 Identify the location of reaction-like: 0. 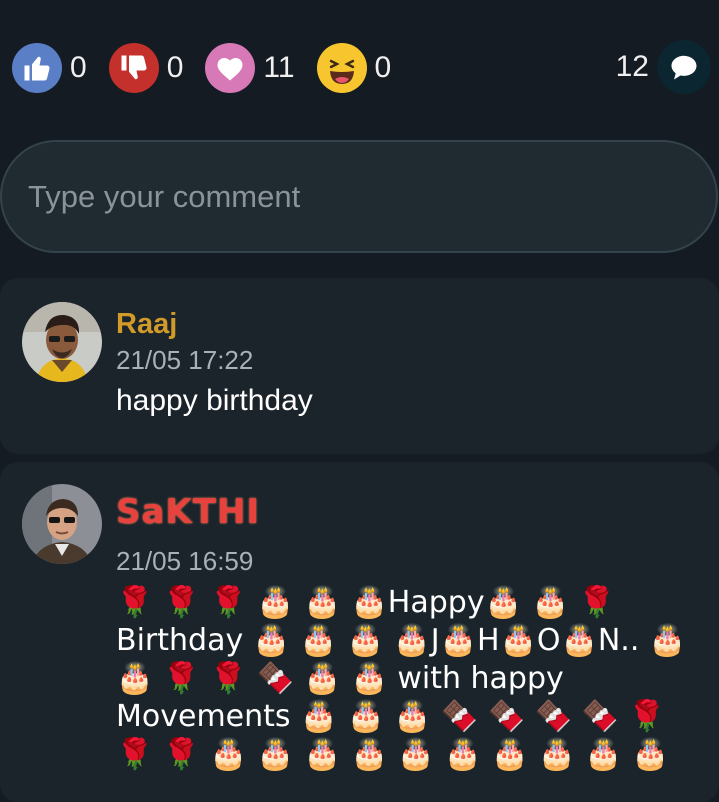
(60, 67).